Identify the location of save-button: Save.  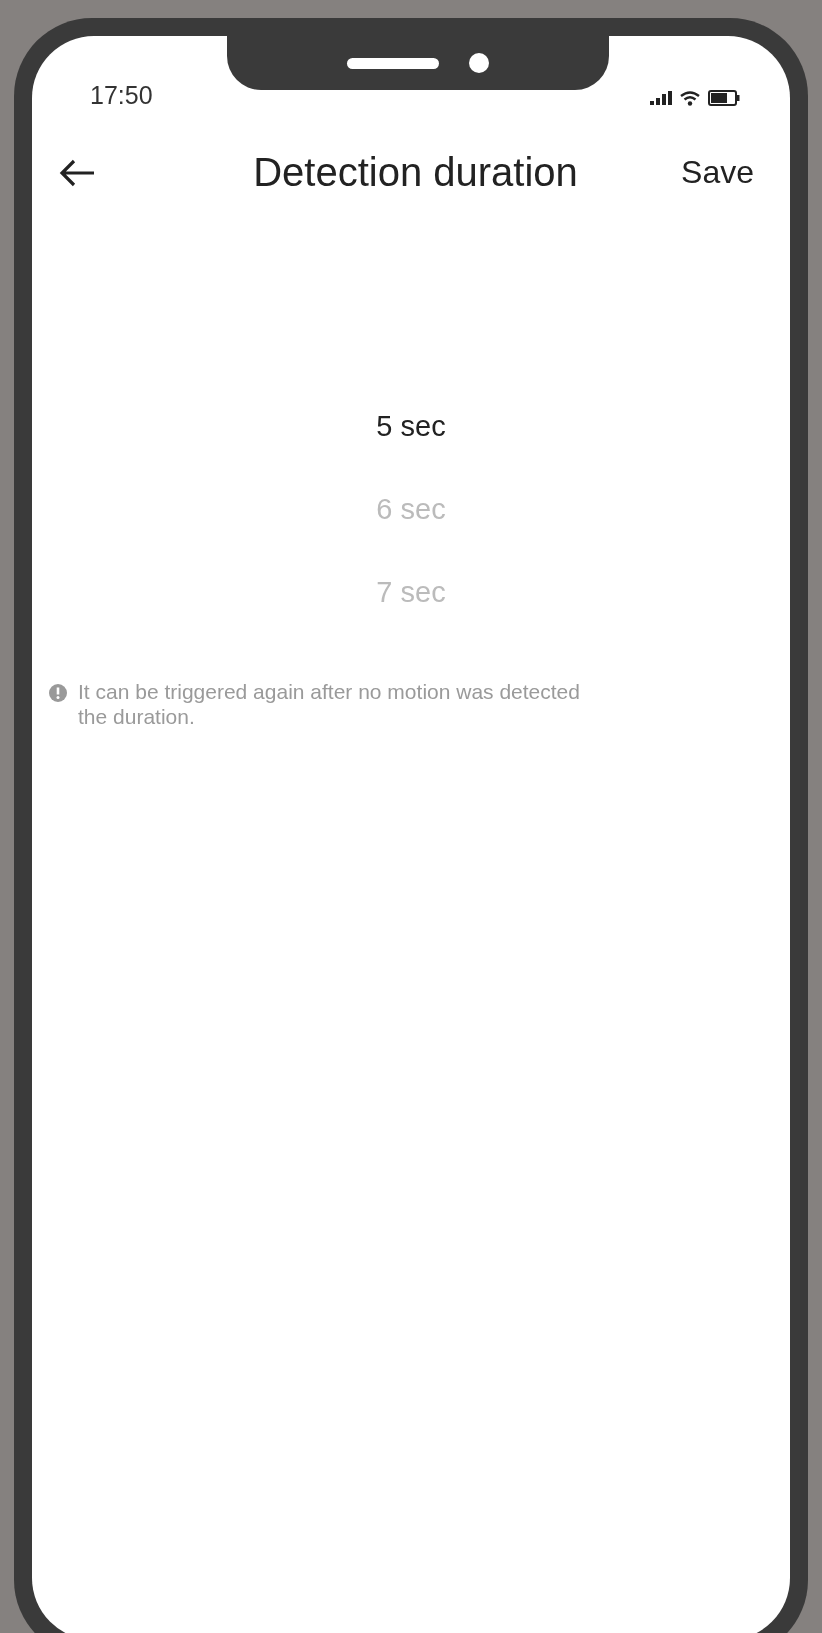
(717, 172).